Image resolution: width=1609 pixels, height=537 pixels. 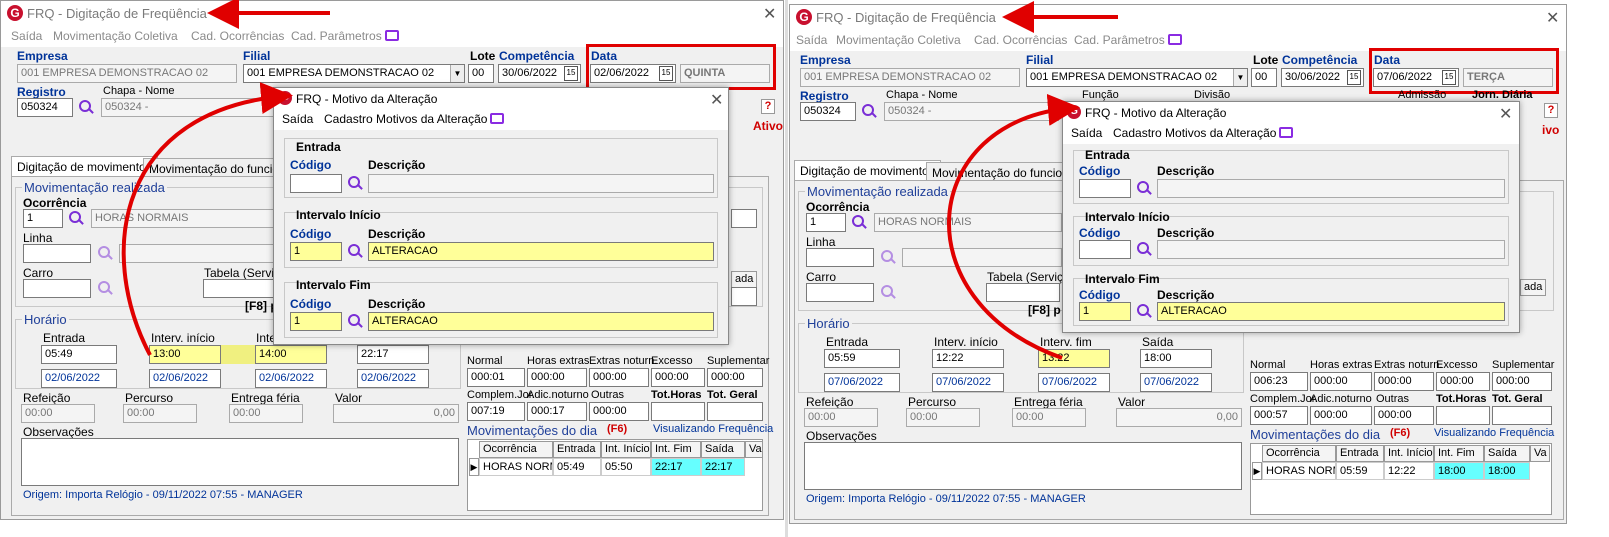 What do you see at coordinates (516, 467) in the screenshot?
I see `table-row-ocorrencia: HORAS NORMA` at bounding box center [516, 467].